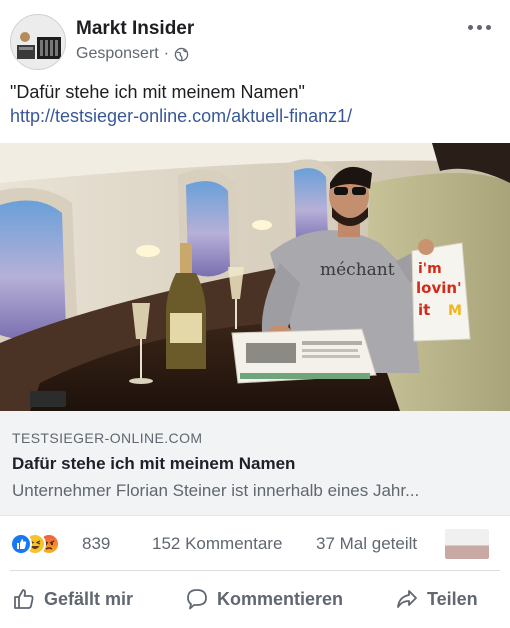 The image size is (510, 628). Describe the element at coordinates (280, 598) in the screenshot. I see `comment-button-label: Kommentieren` at that location.